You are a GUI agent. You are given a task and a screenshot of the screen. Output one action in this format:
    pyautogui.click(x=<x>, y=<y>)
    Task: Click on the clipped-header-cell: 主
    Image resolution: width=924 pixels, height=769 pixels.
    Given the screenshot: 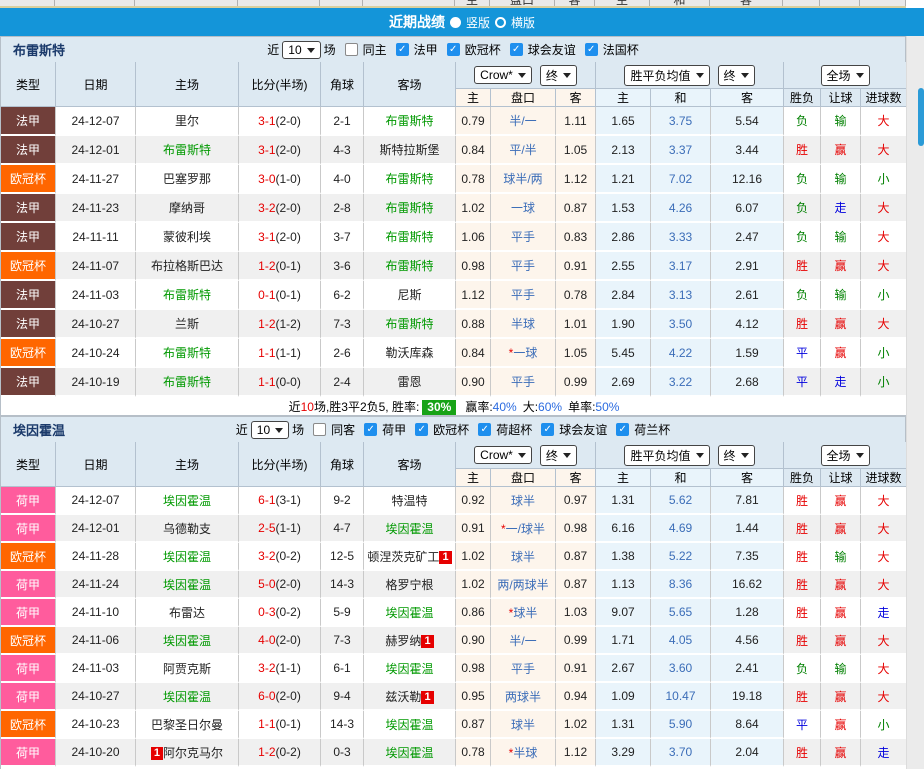 What is the action you would take?
    pyautogui.click(x=472, y=3)
    